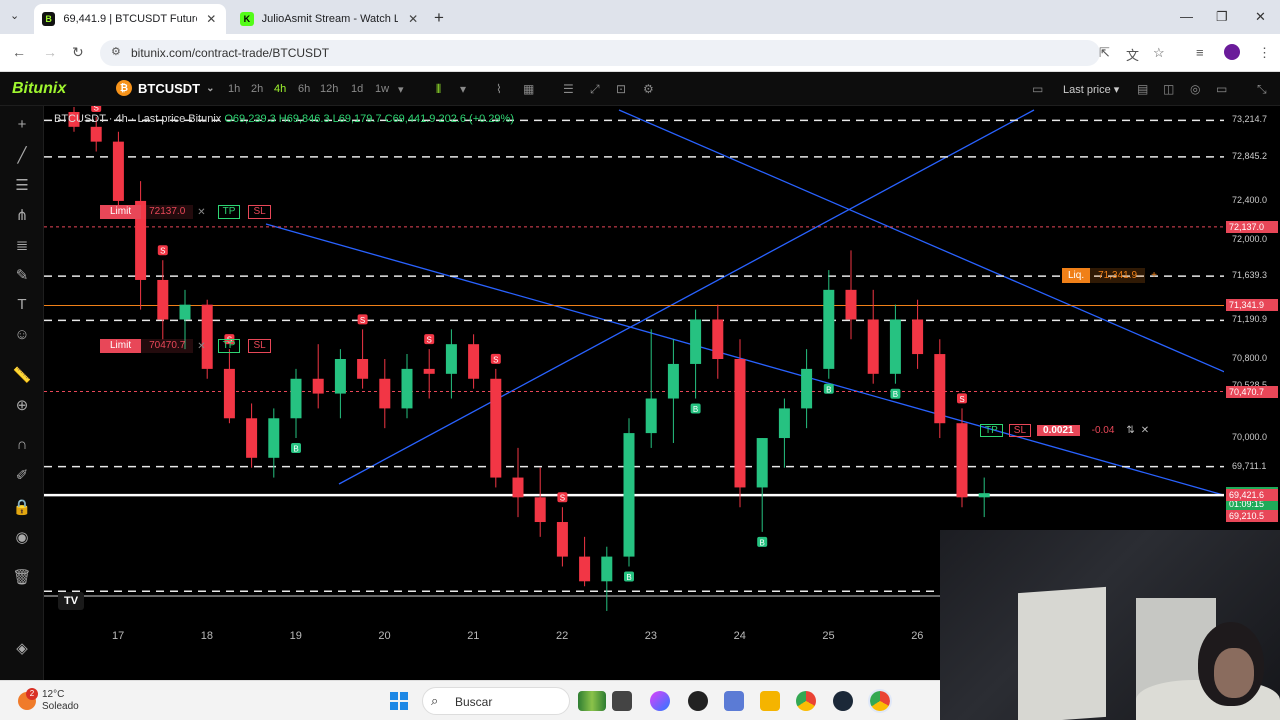  I want to click on timeframe-2h: 2h, so click(257, 89).